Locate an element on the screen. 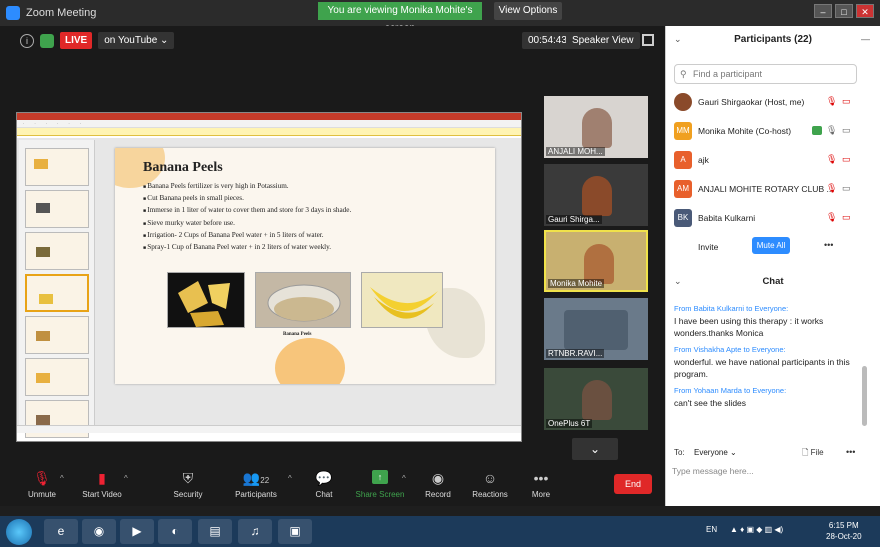 The height and width of the screenshot is (547, 880). view-options-button: View Options ⌄ is located at coordinates (528, 18).